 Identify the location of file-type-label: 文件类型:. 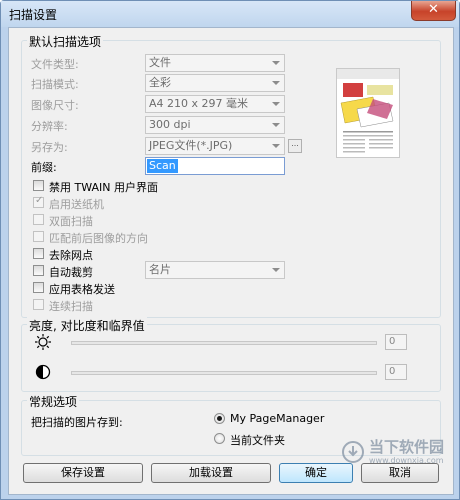
(55, 64).